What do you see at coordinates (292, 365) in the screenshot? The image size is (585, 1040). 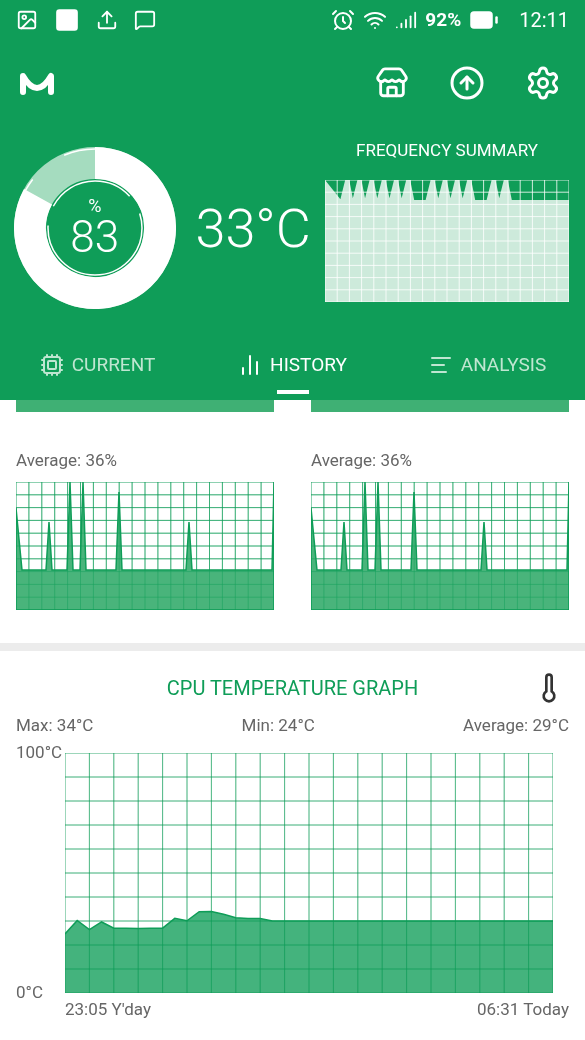 I see `tab: HISTORY` at bounding box center [292, 365].